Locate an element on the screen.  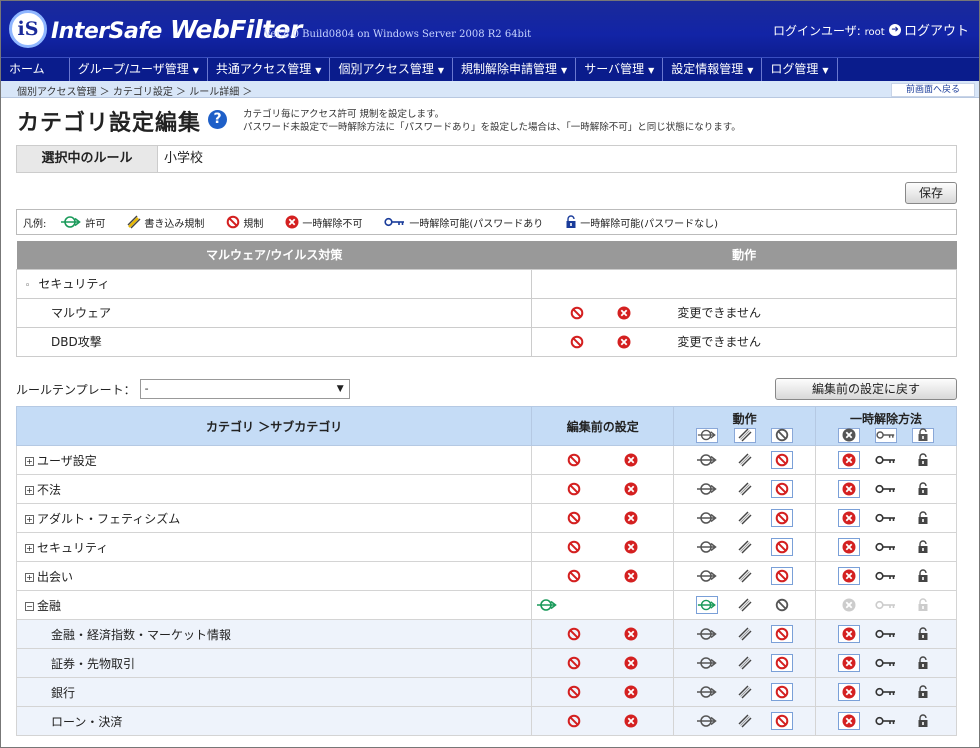
revert-button: 編集前の設定に戻す is located at coordinates (866, 389).